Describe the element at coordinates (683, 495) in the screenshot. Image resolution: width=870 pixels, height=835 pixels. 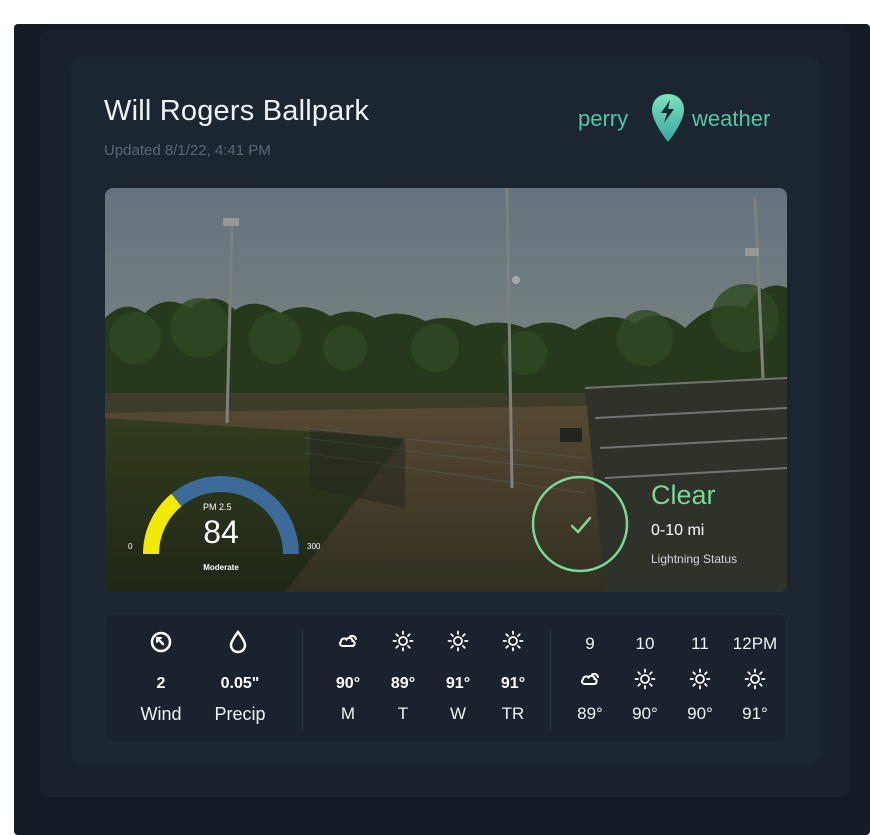
I see `lightning-status: Clear` at that location.